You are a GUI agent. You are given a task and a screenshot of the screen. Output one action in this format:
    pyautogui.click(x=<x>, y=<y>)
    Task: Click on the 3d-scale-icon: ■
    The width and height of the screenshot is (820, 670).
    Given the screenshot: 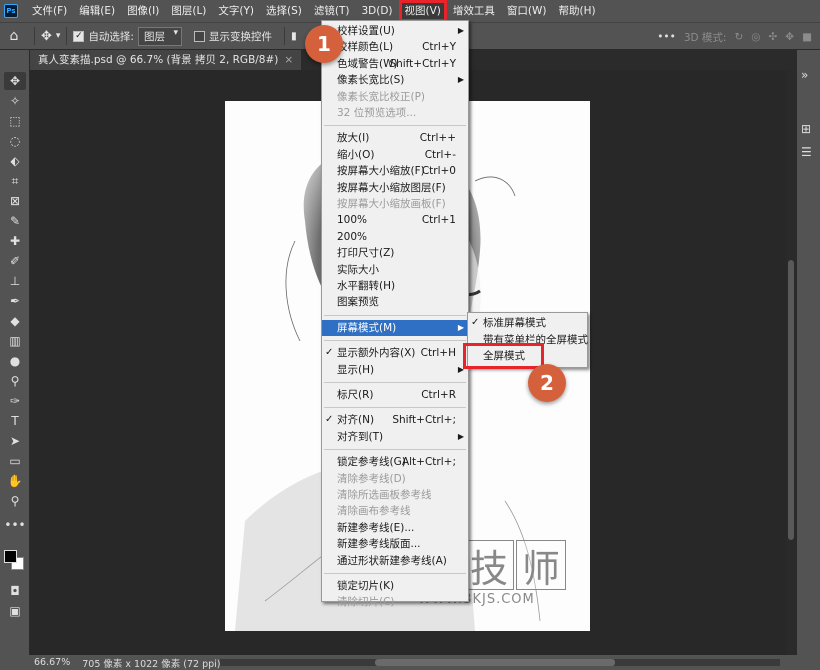 What is the action you would take?
    pyautogui.click(x=807, y=37)
    